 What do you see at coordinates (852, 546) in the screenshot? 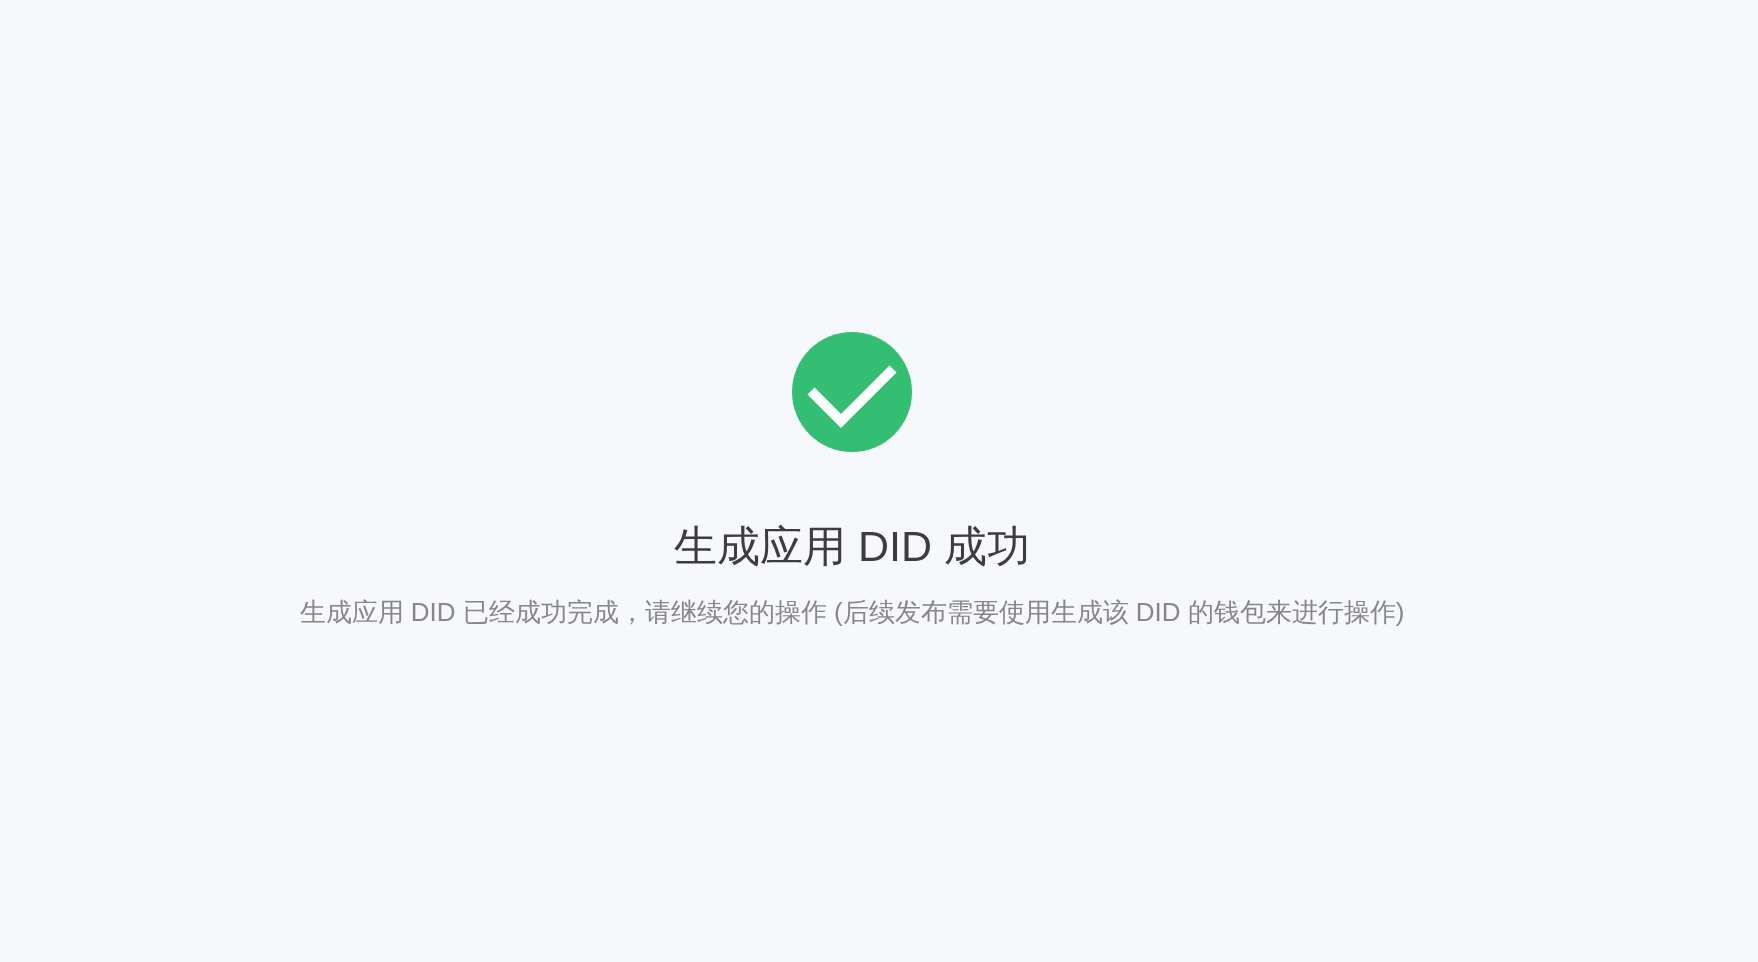
I see `result-title: 生成应用 DID 成功` at bounding box center [852, 546].